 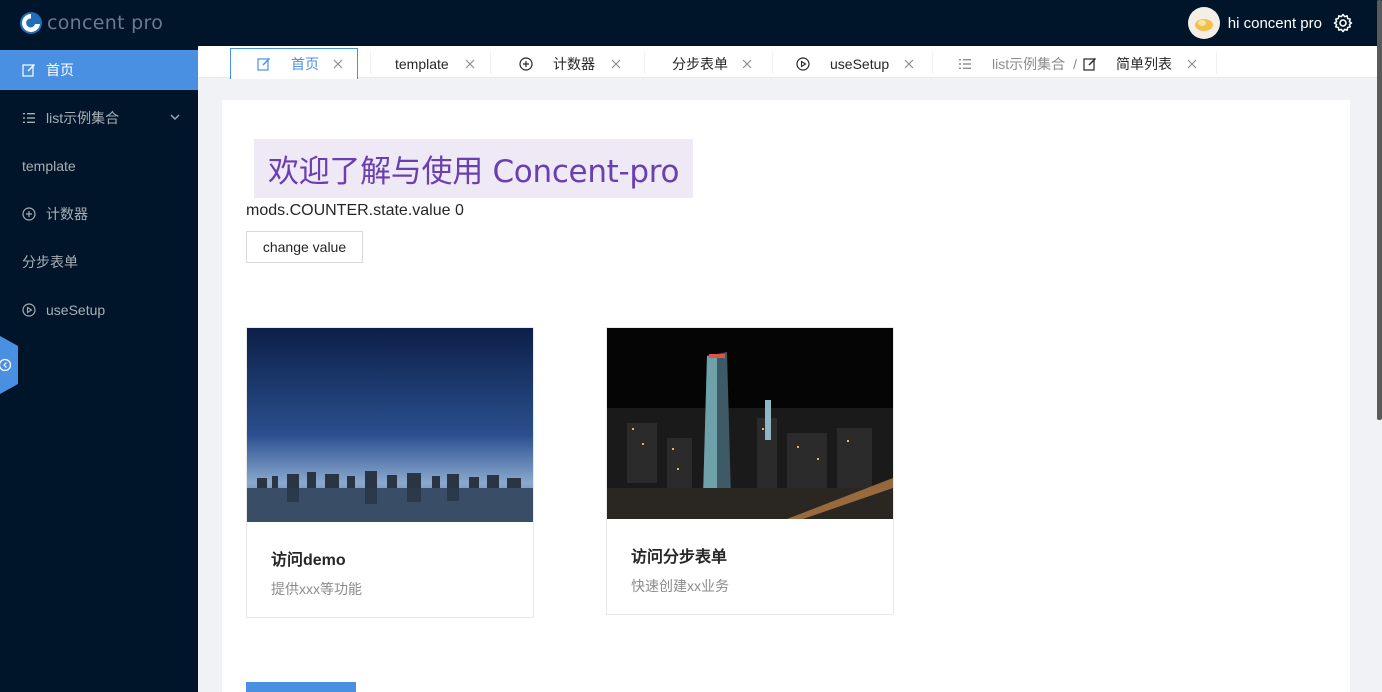 I want to click on tab-template: template, so click(x=435, y=63).